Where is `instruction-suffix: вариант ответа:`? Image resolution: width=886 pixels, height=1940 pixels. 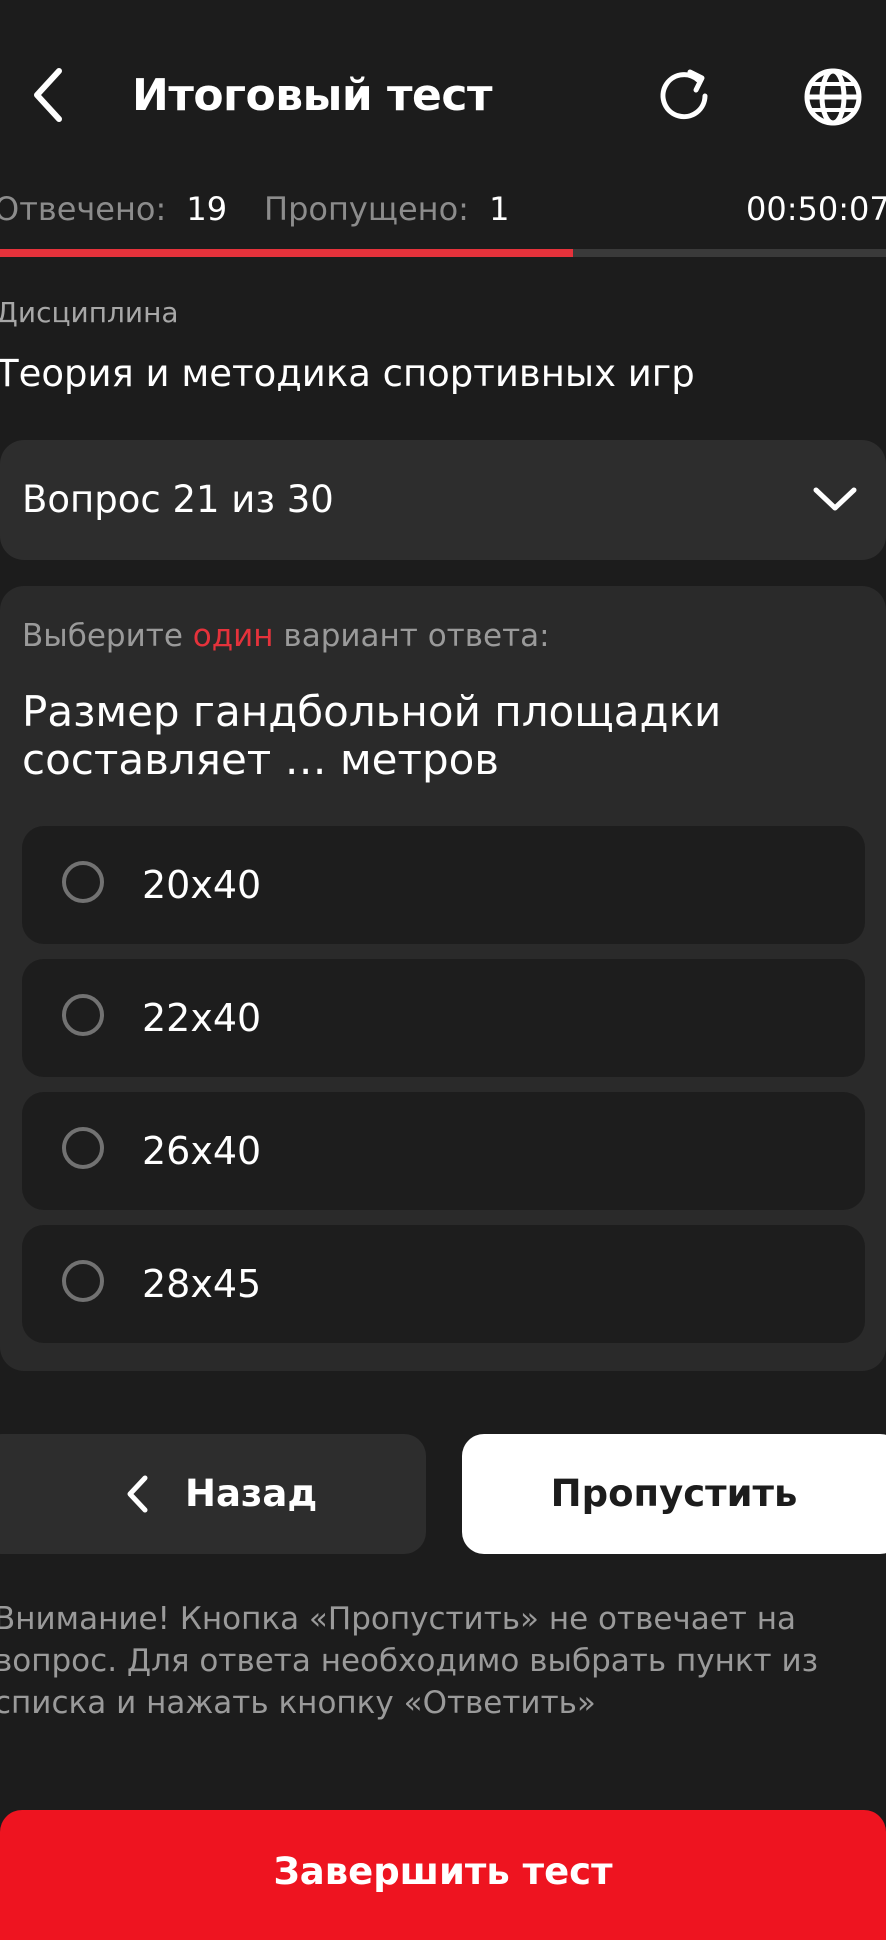 instruction-suffix: вариант ответа: is located at coordinates (411, 636).